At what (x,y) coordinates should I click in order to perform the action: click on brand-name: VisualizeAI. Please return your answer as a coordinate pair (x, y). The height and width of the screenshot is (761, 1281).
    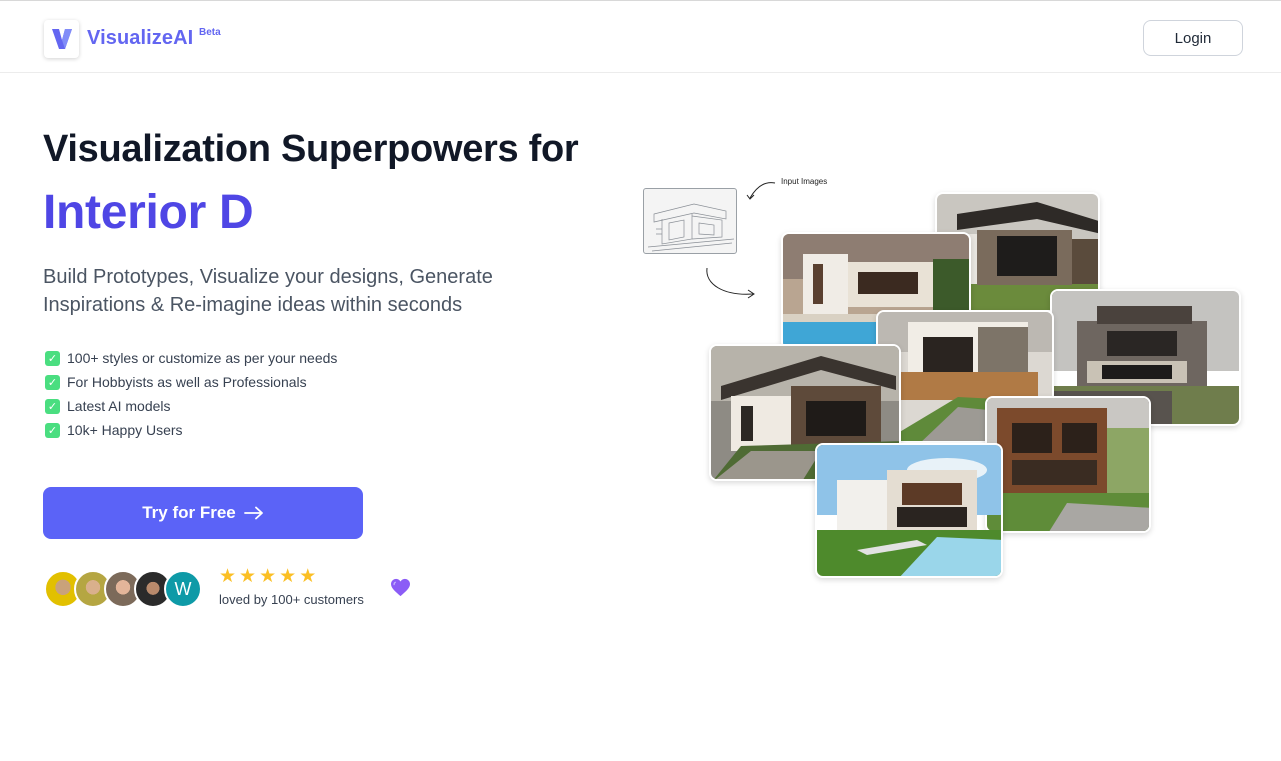
    Looking at the image, I should click on (140, 38).